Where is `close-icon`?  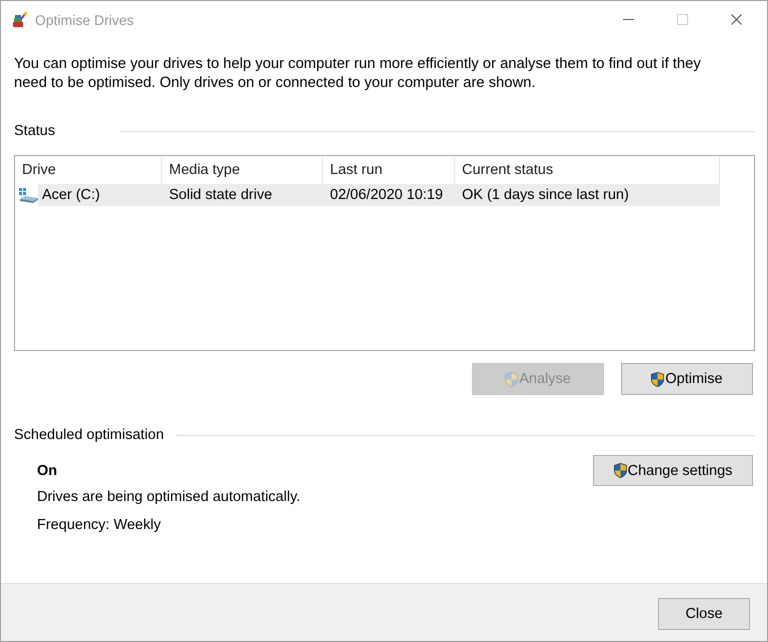 close-icon is located at coordinates (736, 19).